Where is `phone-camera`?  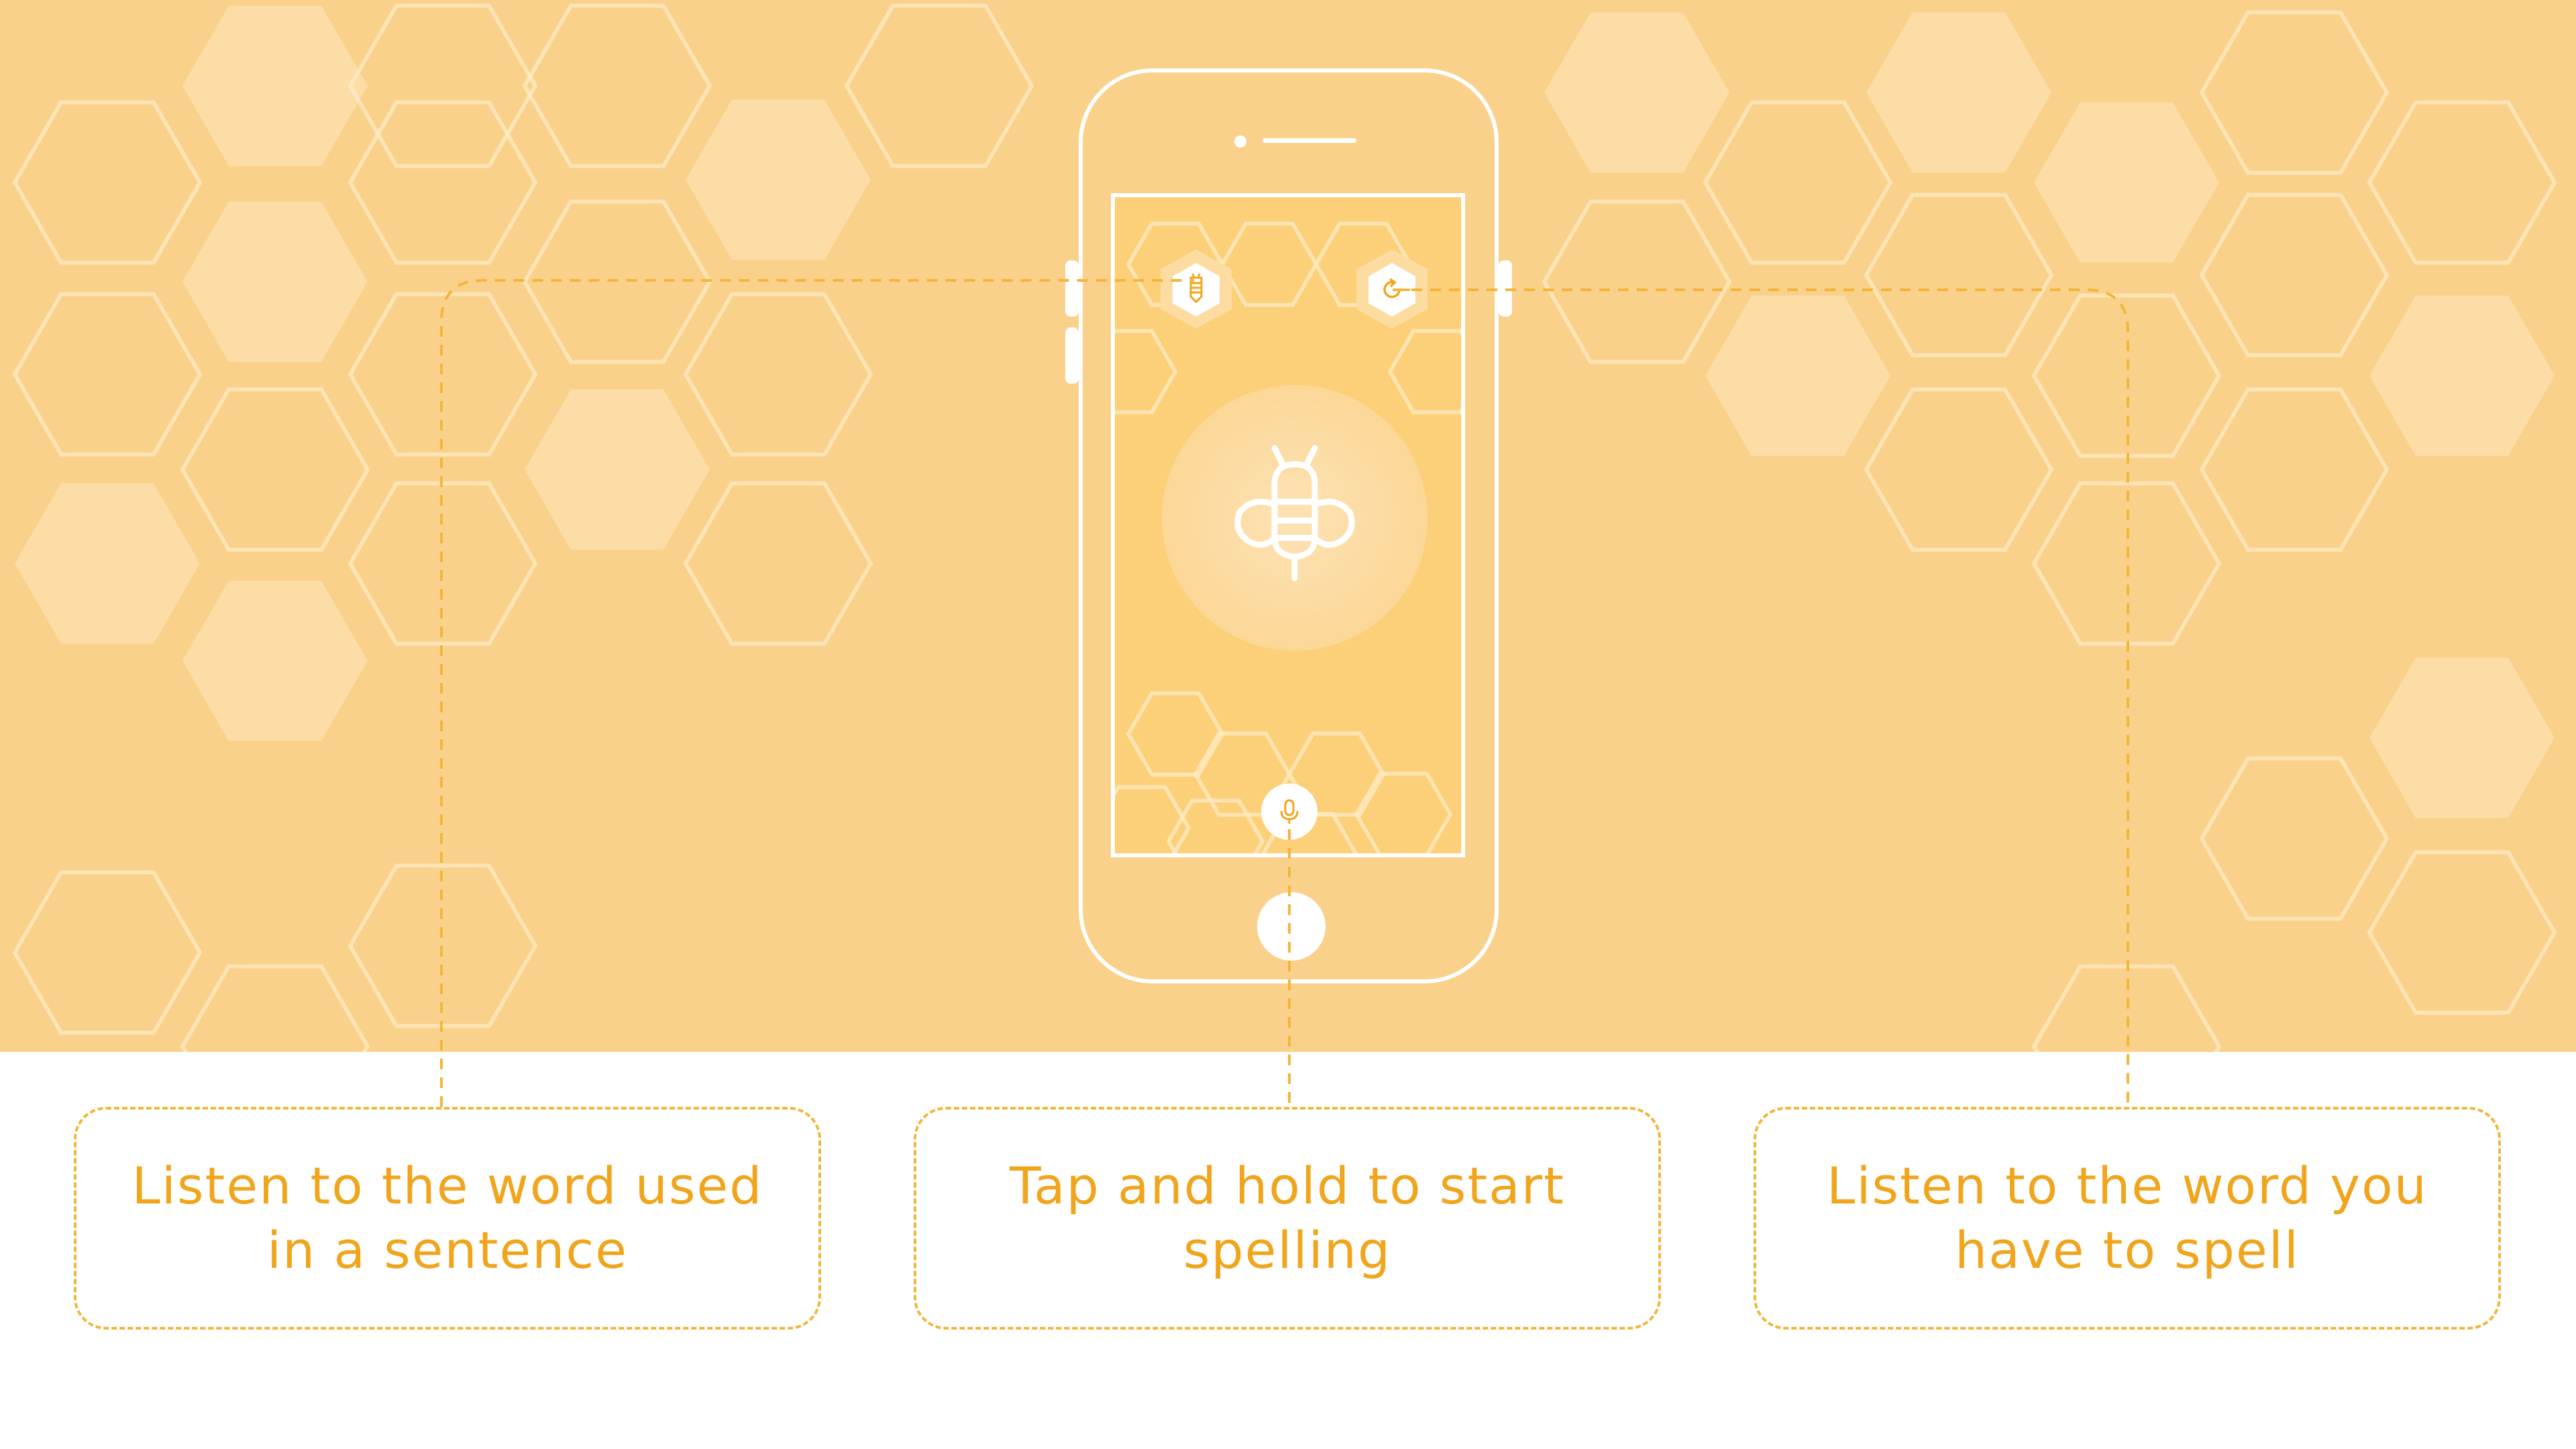
phone-camera is located at coordinates (1240, 142).